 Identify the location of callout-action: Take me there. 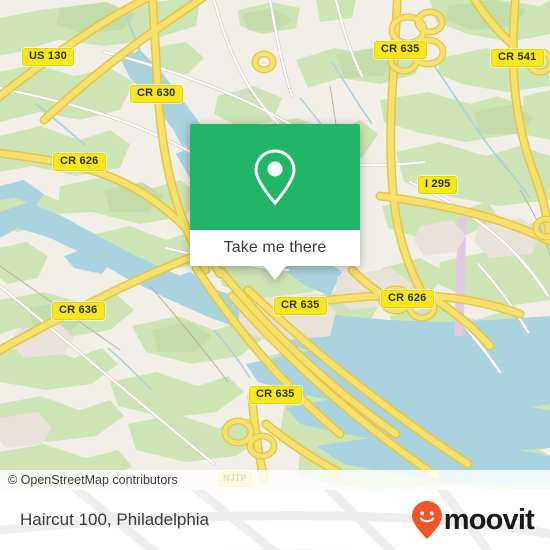
(275, 248).